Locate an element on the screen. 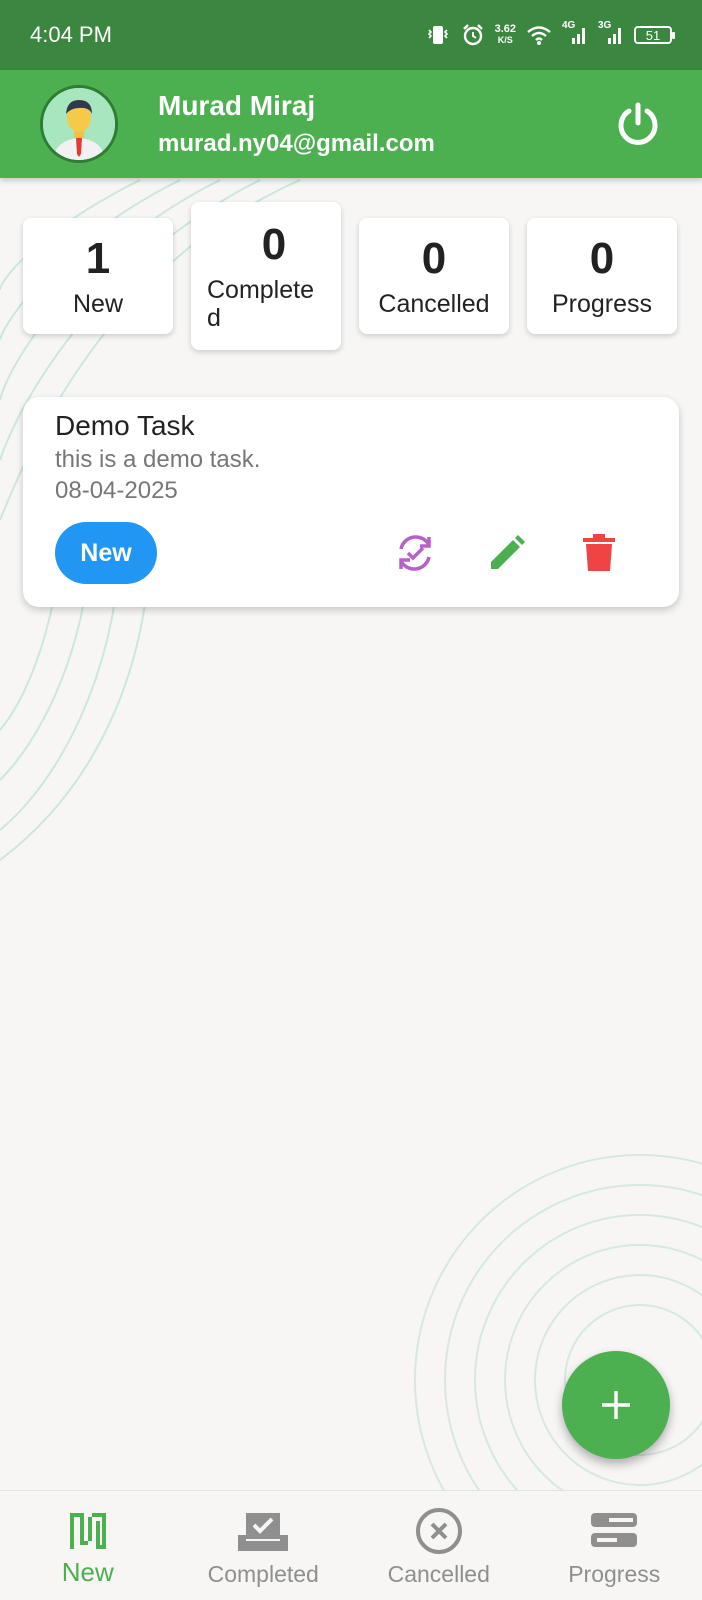  summary-card-completed: 0 Complete d is located at coordinates (266, 276).